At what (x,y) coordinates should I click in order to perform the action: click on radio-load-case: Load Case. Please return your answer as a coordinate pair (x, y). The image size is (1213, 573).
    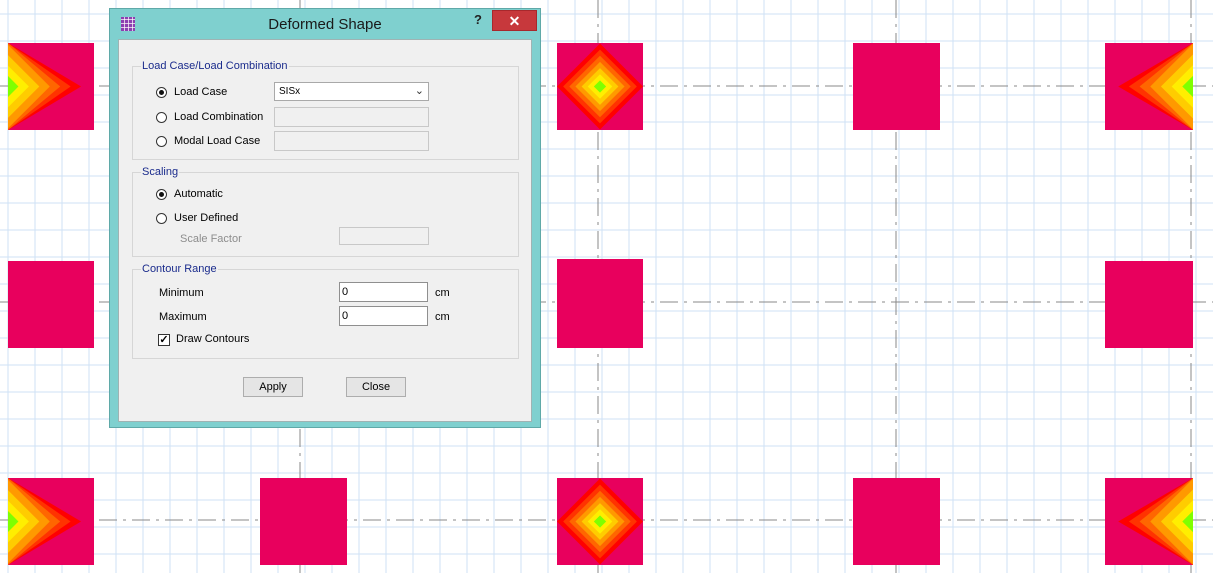
    Looking at the image, I should click on (206, 94).